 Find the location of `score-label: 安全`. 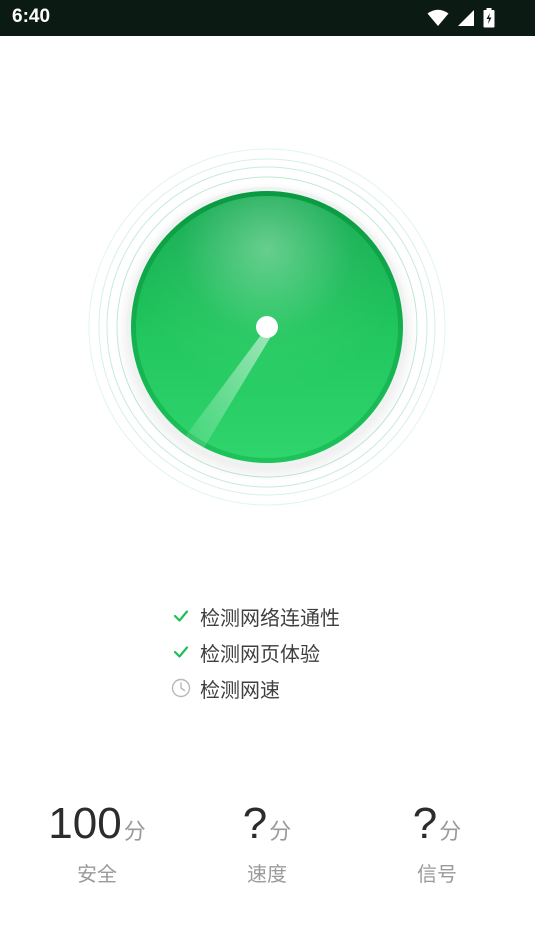

score-label: 安全 is located at coordinates (97, 874).